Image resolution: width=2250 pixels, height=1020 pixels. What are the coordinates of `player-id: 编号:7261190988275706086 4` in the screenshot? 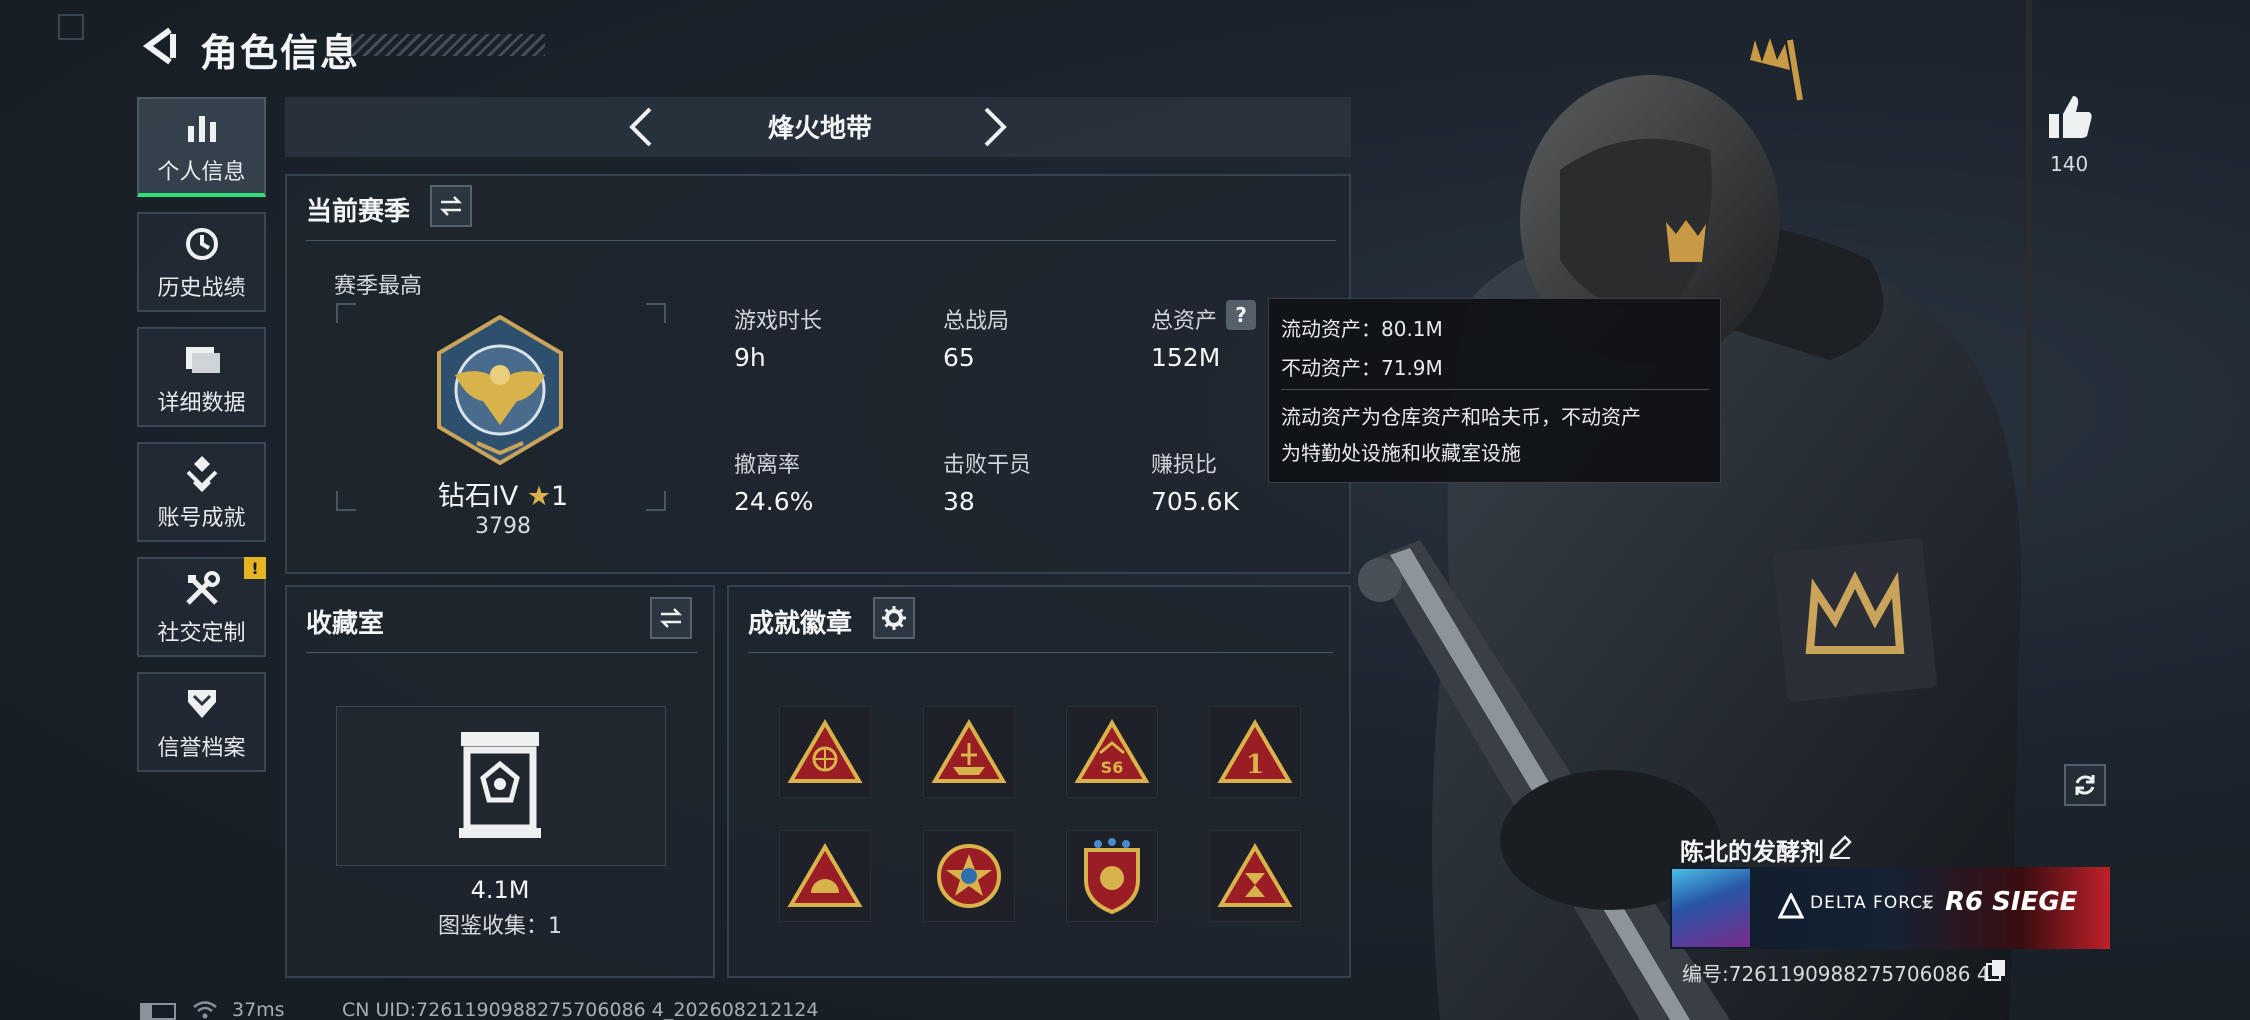 It's located at (1836, 974).